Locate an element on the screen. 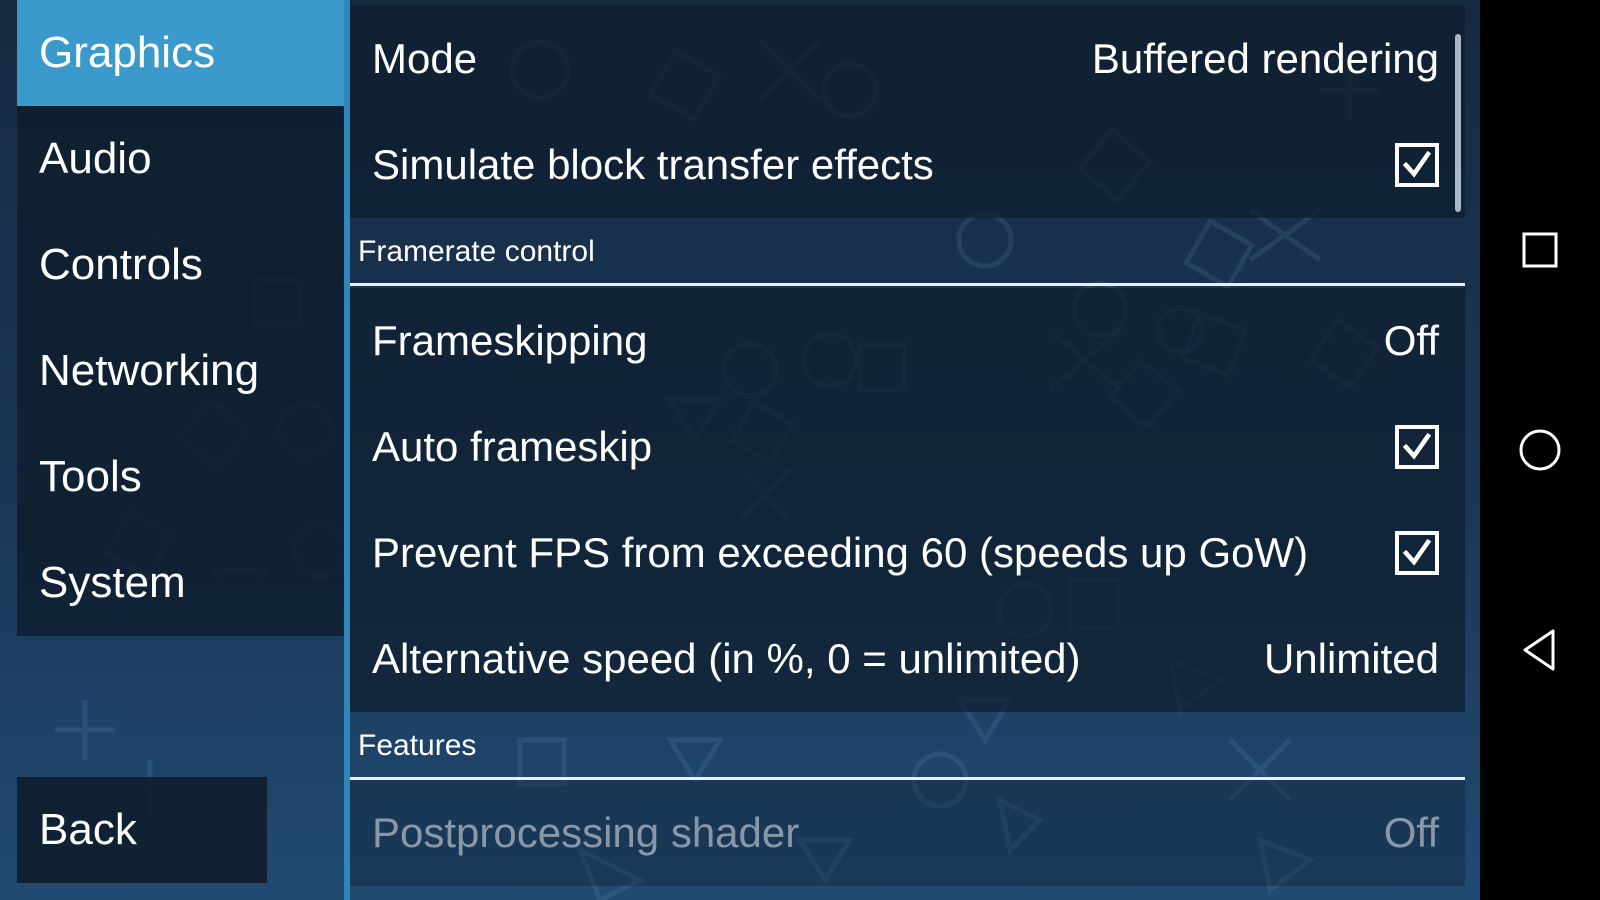 This screenshot has width=1600, height=900. setting-label: Frameskipping is located at coordinates (510, 340).